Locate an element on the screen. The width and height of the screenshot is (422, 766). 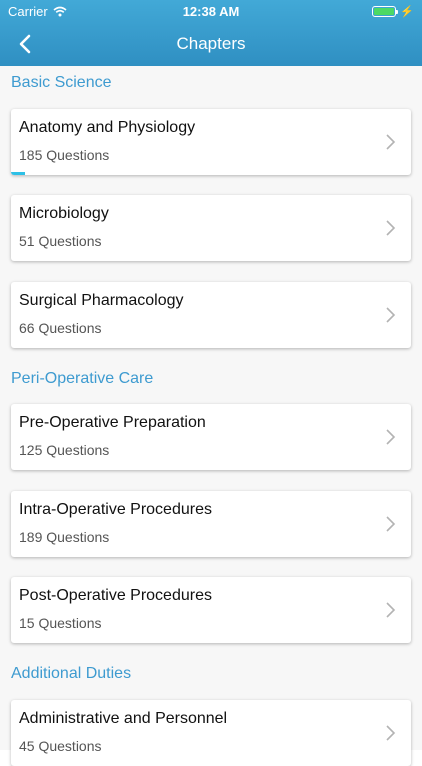
chapter-question-count: 66 Questions is located at coordinates (60, 328).